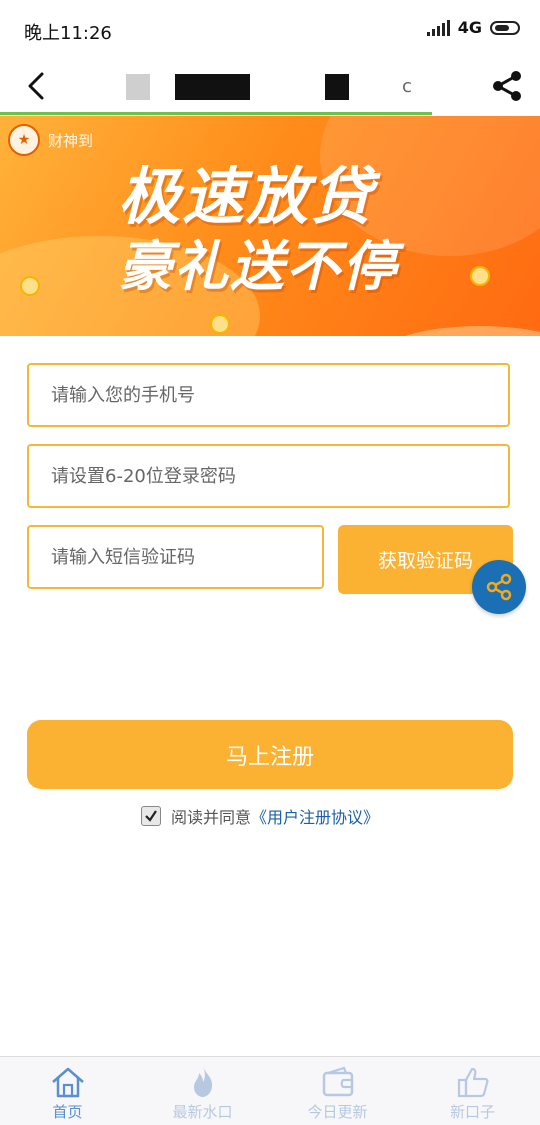 Image resolution: width=540 pixels, height=1125 pixels. What do you see at coordinates (211, 817) in the screenshot?
I see `agree-text: 阅读并同意` at bounding box center [211, 817].